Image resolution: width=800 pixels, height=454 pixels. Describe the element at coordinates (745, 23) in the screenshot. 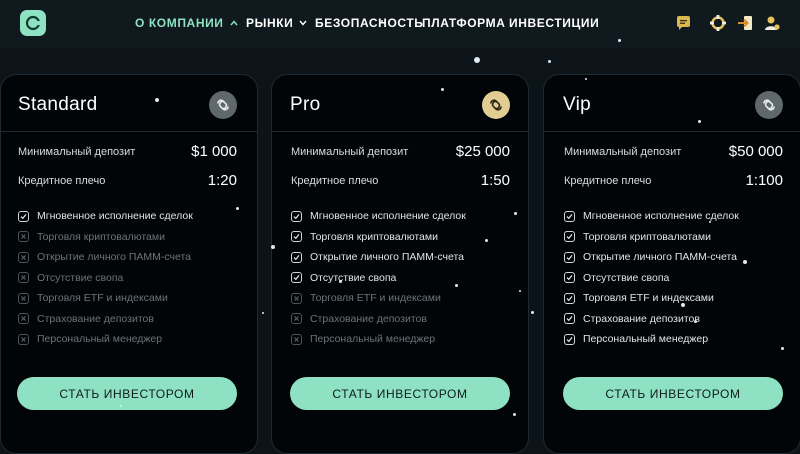

I see `login-icon` at that location.